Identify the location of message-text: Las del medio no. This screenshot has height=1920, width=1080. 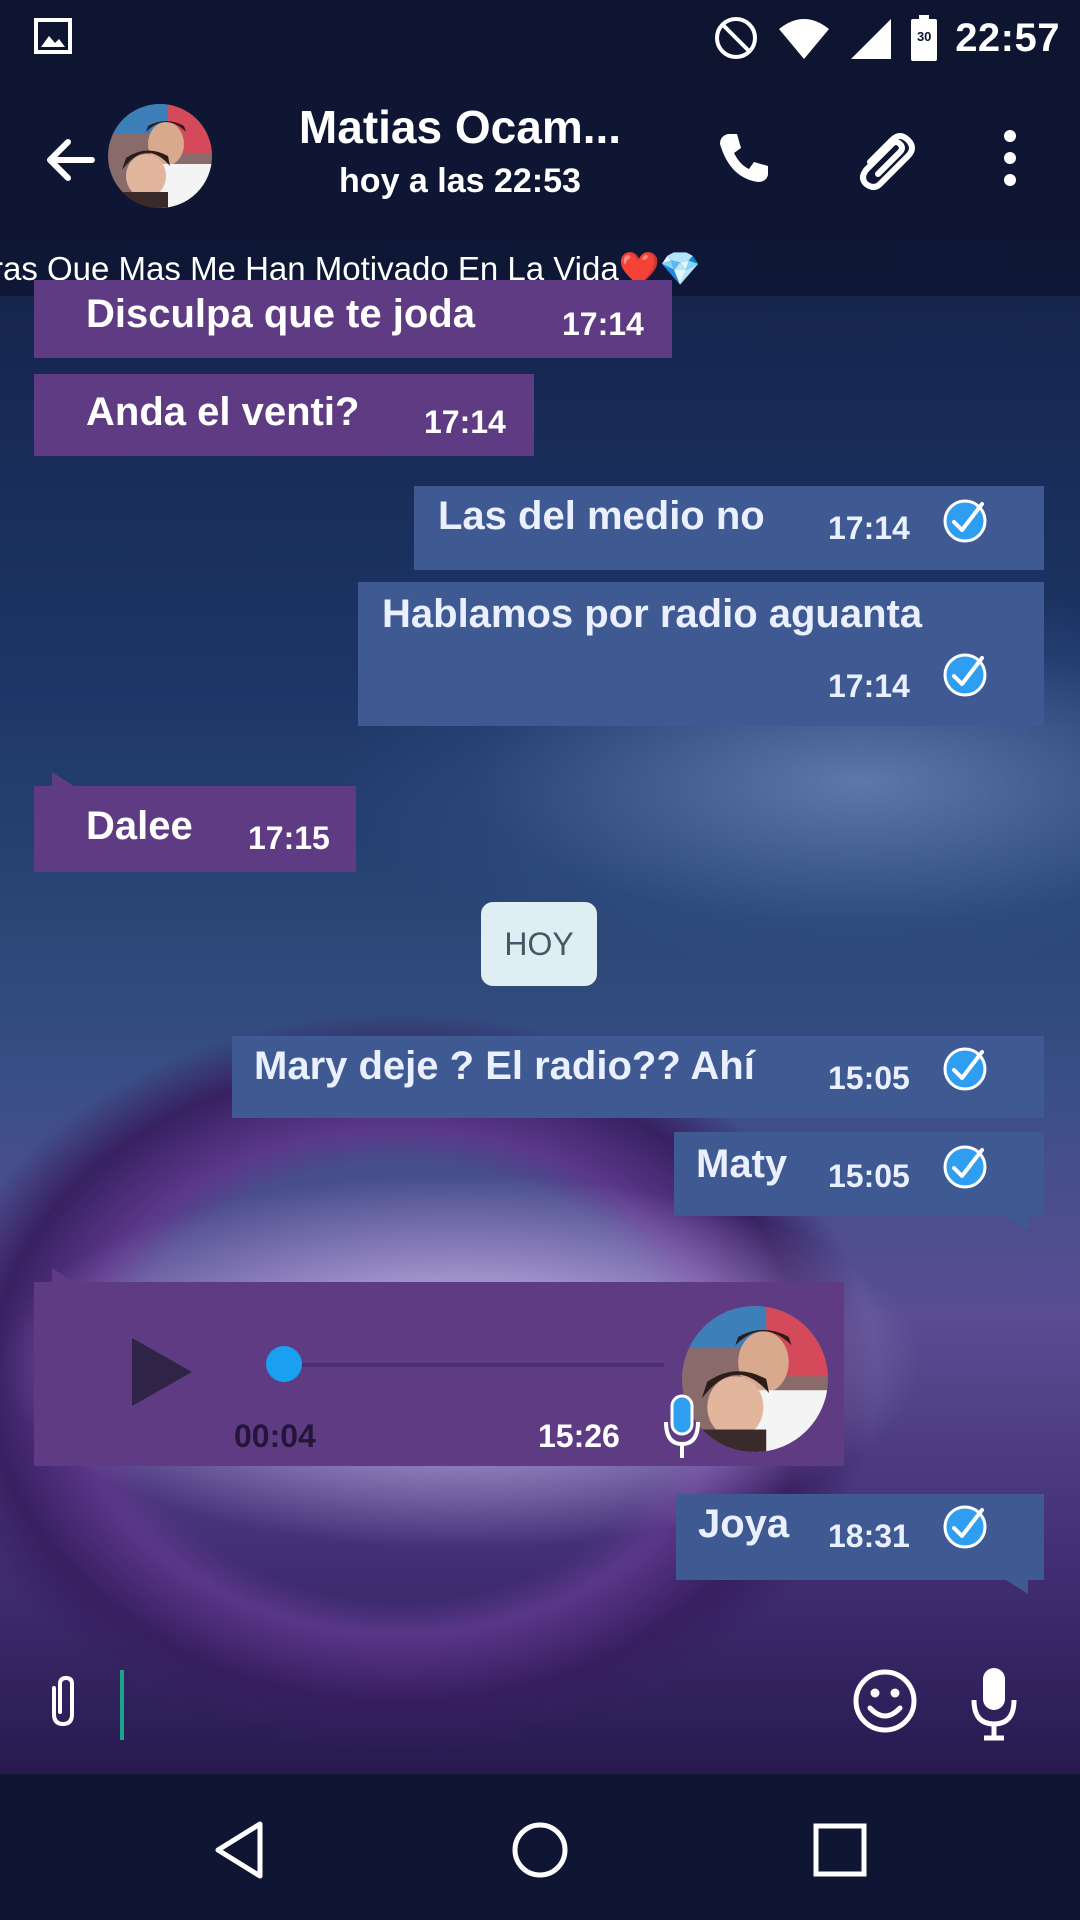
(601, 516).